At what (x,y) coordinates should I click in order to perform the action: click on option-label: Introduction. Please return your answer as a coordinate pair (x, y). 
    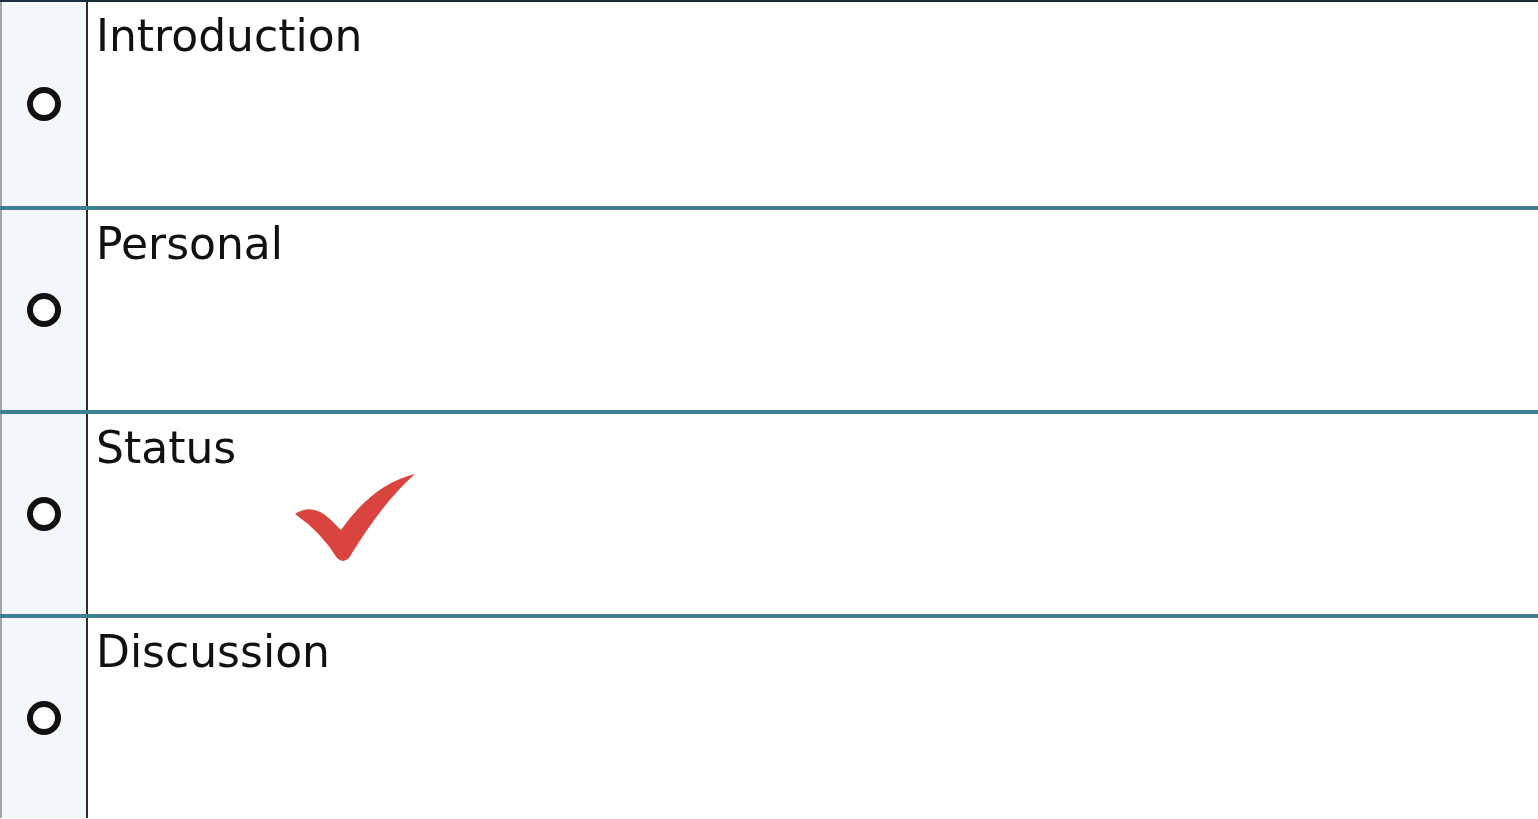
    Looking at the image, I should click on (229, 35).